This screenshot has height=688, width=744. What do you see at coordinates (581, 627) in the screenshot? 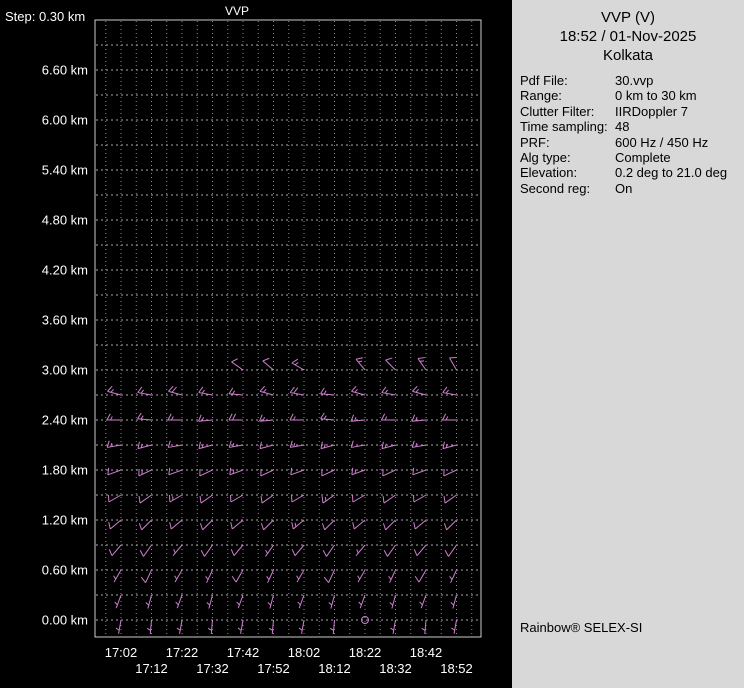
I see `brand-footer: Rainbow® SELEX-SI` at bounding box center [581, 627].